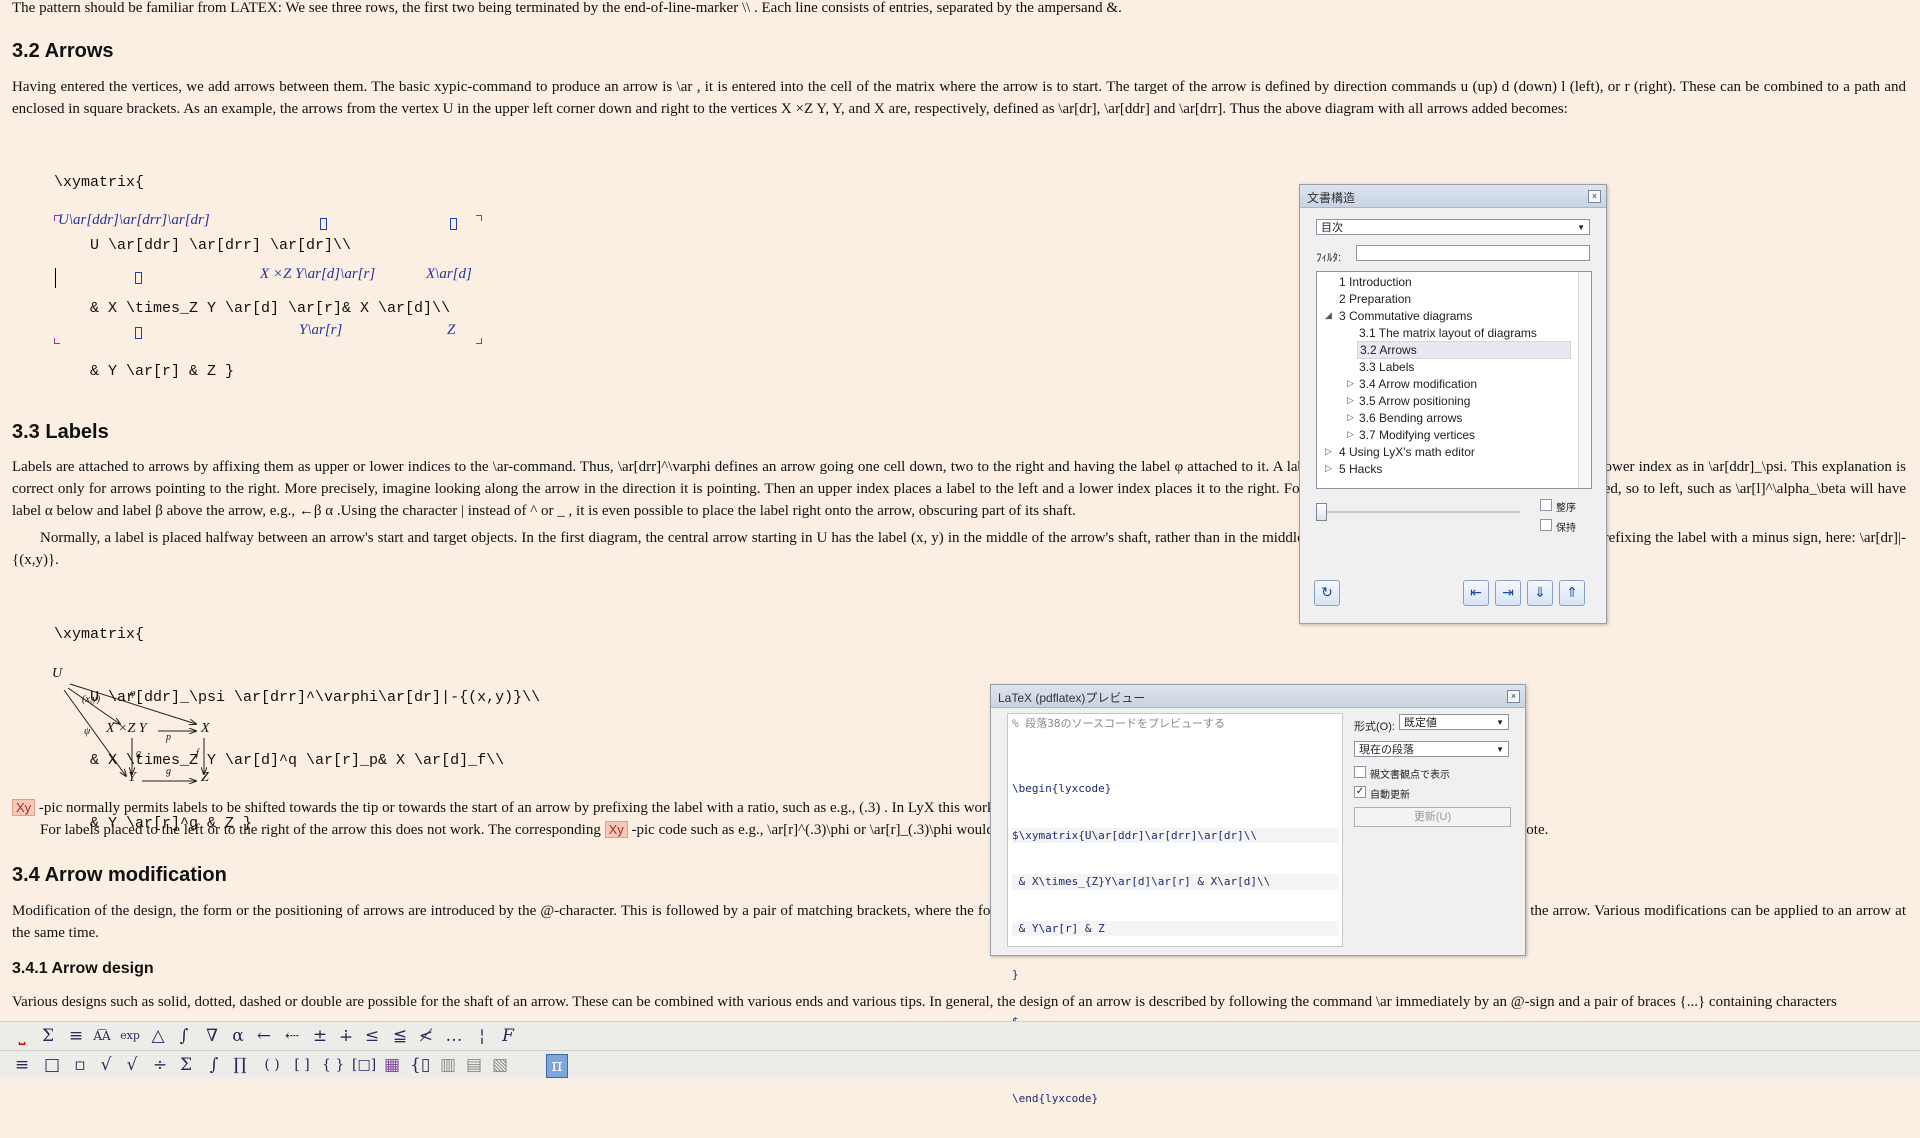 Image resolution: width=1920 pixels, height=1138 pixels. I want to click on frame-icon: △, so click(158, 1036).